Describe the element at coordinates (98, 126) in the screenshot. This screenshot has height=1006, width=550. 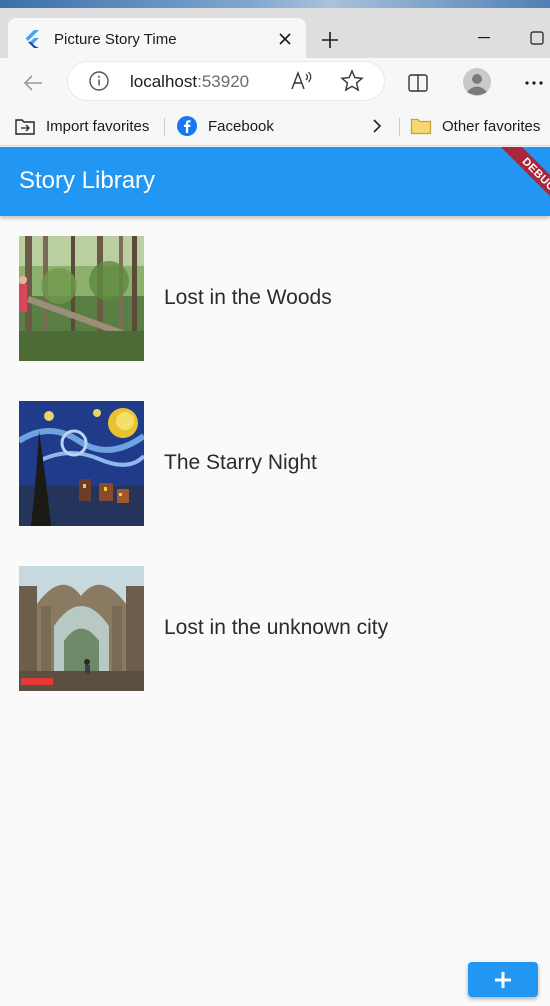
I see `import-favorites-label: Import favorites` at that location.